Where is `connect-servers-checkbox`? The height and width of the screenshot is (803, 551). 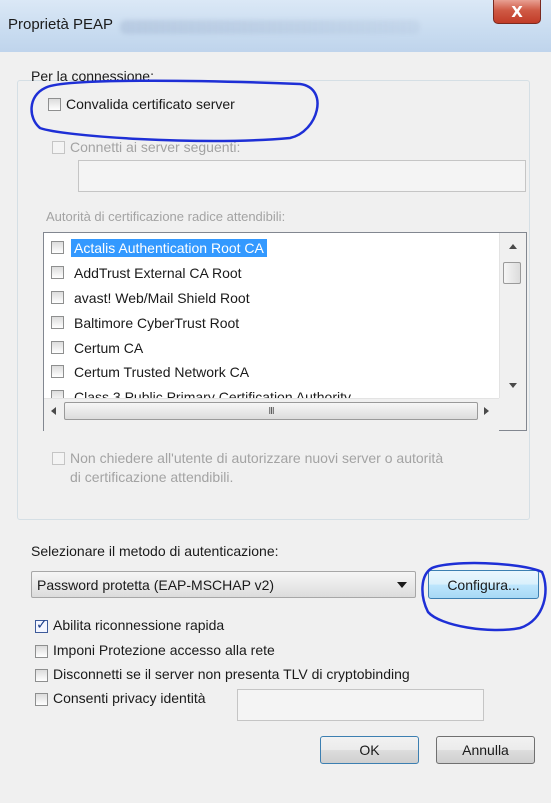 connect-servers-checkbox is located at coordinates (58, 147).